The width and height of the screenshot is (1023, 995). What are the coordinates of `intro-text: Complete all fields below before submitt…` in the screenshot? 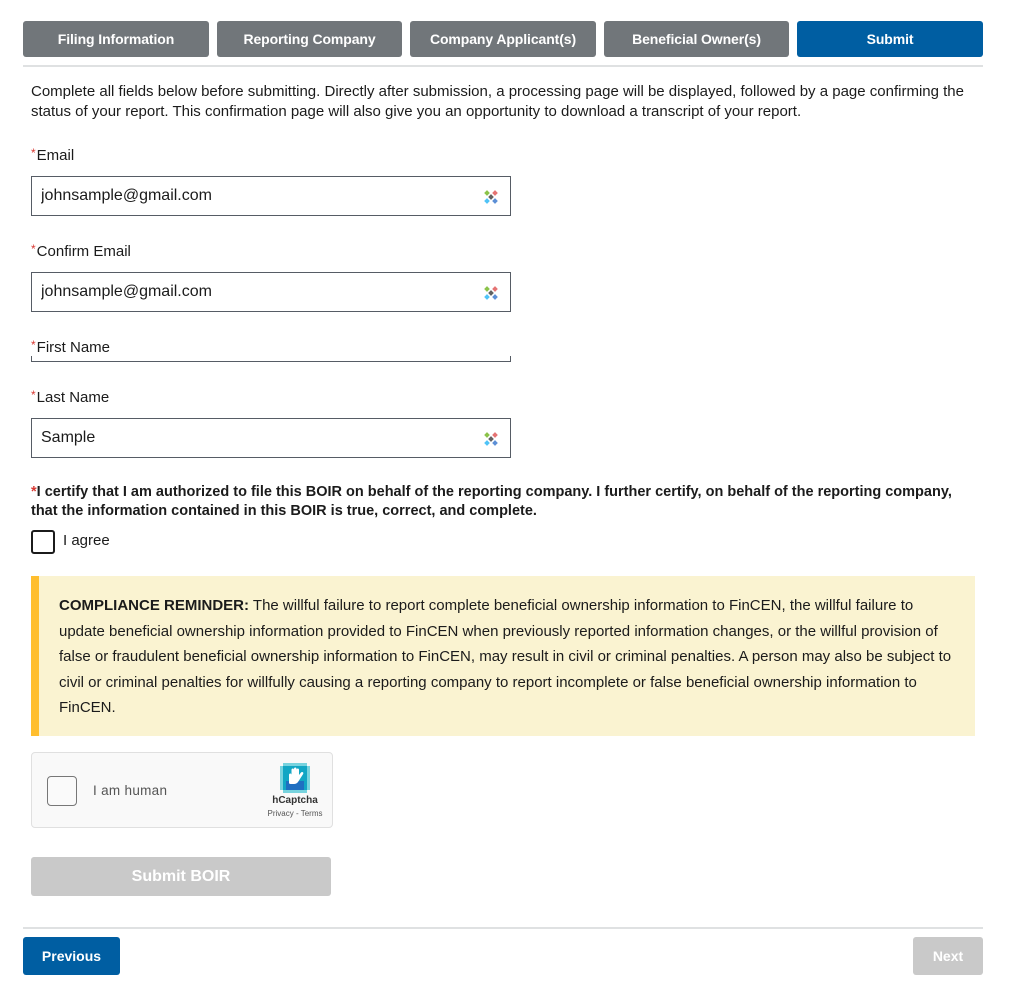 It's located at (497, 101).